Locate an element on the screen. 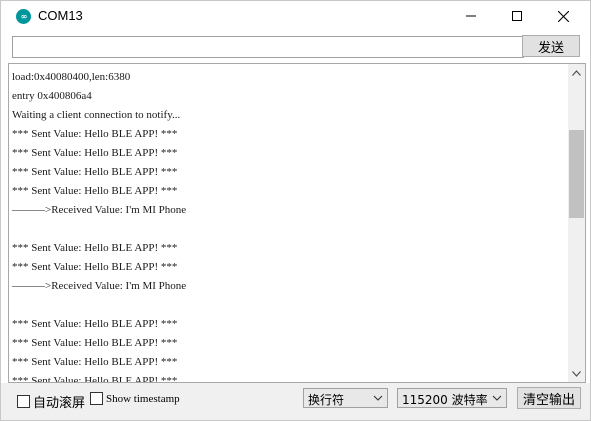  baud-rate-value: 115200 波特率 is located at coordinates (445, 400).